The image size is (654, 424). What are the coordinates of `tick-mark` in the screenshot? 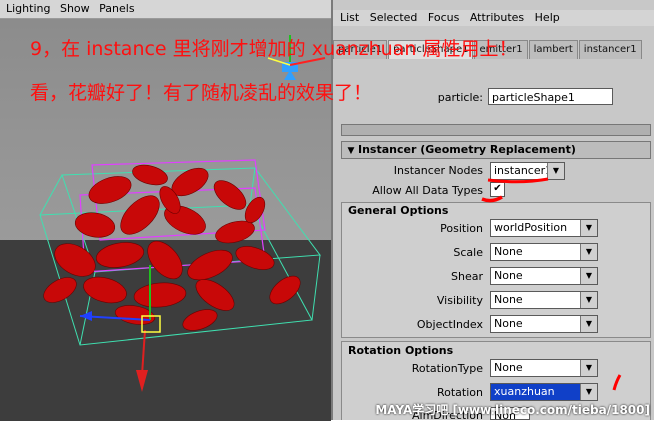 It's located at (617, 382).